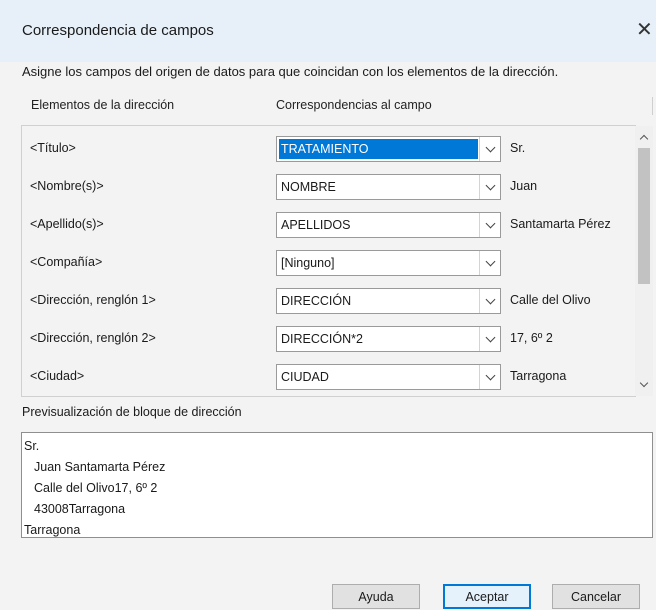 Image resolution: width=656 pixels, height=610 pixels. I want to click on preview-line: Calle del Olivo17, 6º 2, so click(96, 488).